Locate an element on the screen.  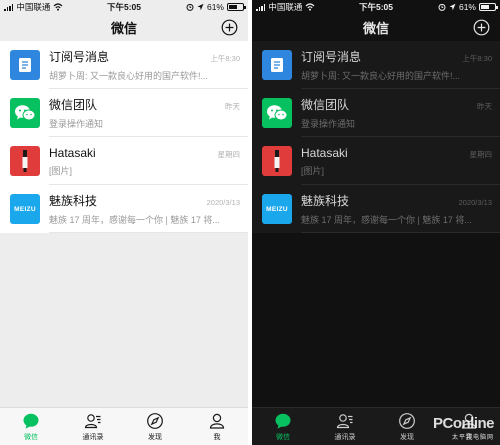
tab-profile: 我 is located at coordinates (217, 426).